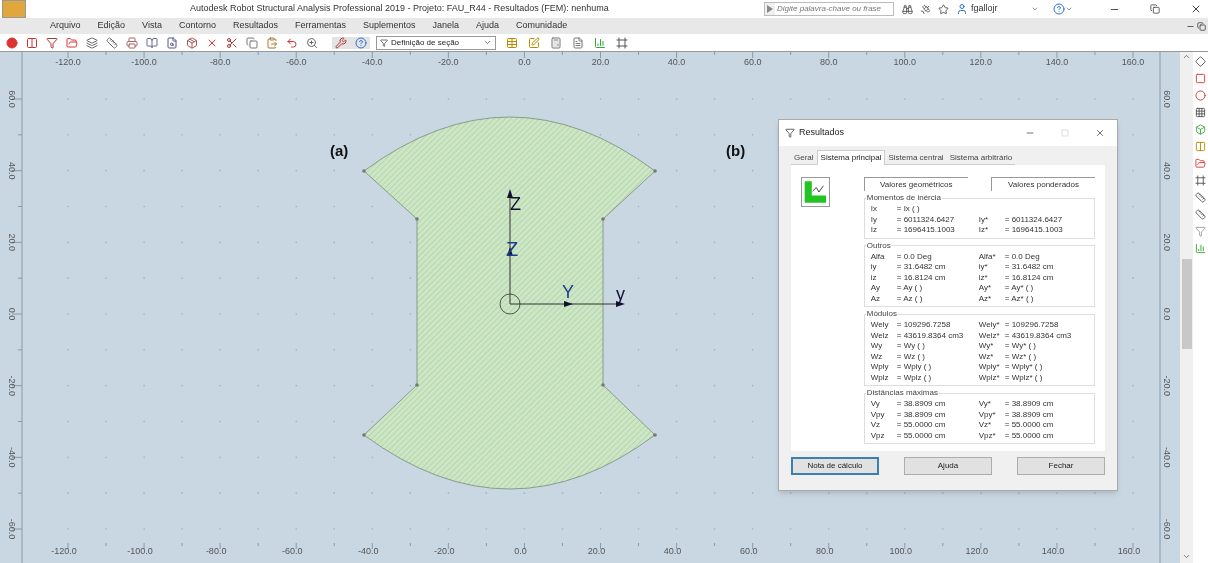 Image resolution: width=1208 pixels, height=563 pixels. I want to click on axis-label: Y, so click(568, 292).